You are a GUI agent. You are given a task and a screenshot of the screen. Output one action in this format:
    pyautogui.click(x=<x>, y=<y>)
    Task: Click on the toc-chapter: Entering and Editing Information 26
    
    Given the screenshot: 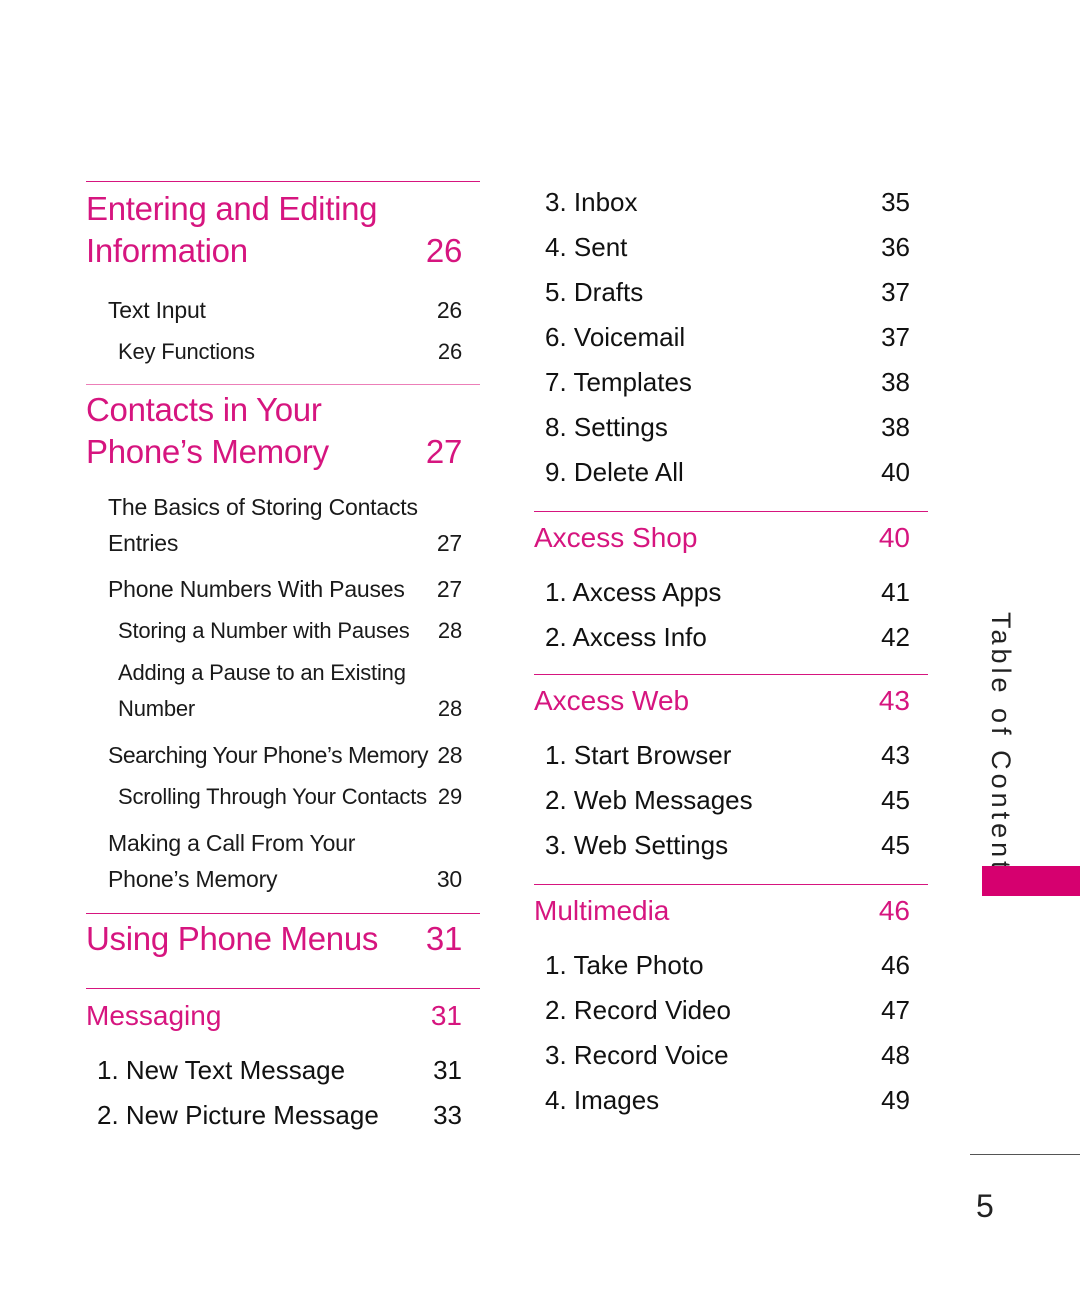 What is the action you would take?
    pyautogui.click(x=283, y=230)
    